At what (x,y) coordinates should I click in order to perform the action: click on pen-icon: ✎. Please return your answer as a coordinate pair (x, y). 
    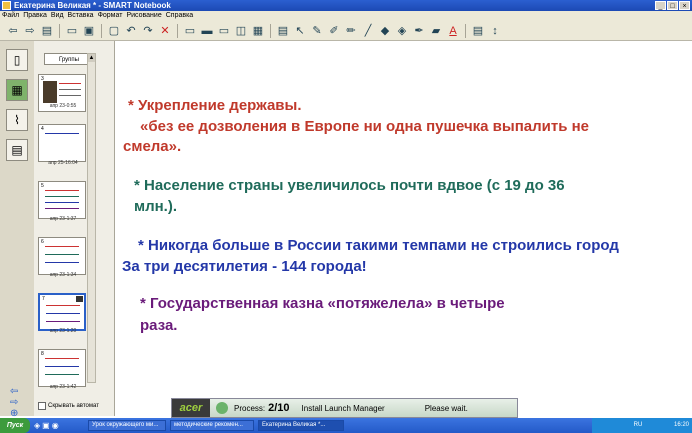
    Looking at the image, I should click on (317, 31).